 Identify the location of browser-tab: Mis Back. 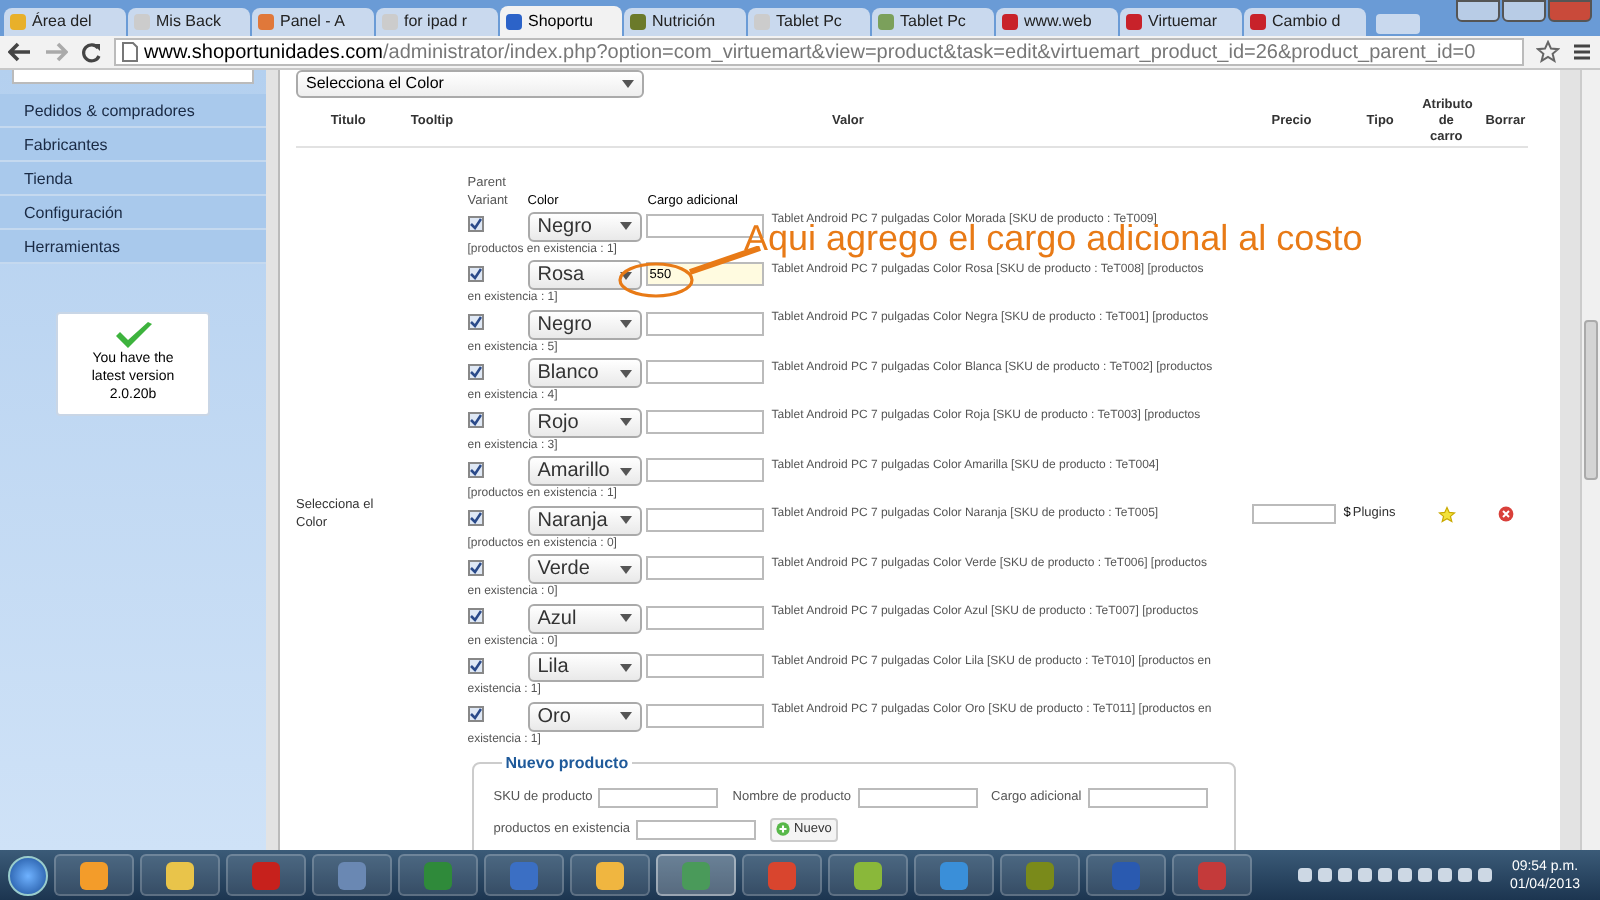
(189, 22).